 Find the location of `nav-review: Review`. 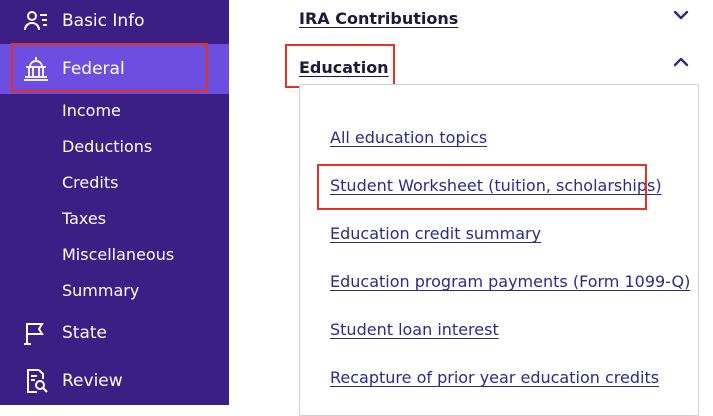

nav-review: Review is located at coordinates (114, 381).